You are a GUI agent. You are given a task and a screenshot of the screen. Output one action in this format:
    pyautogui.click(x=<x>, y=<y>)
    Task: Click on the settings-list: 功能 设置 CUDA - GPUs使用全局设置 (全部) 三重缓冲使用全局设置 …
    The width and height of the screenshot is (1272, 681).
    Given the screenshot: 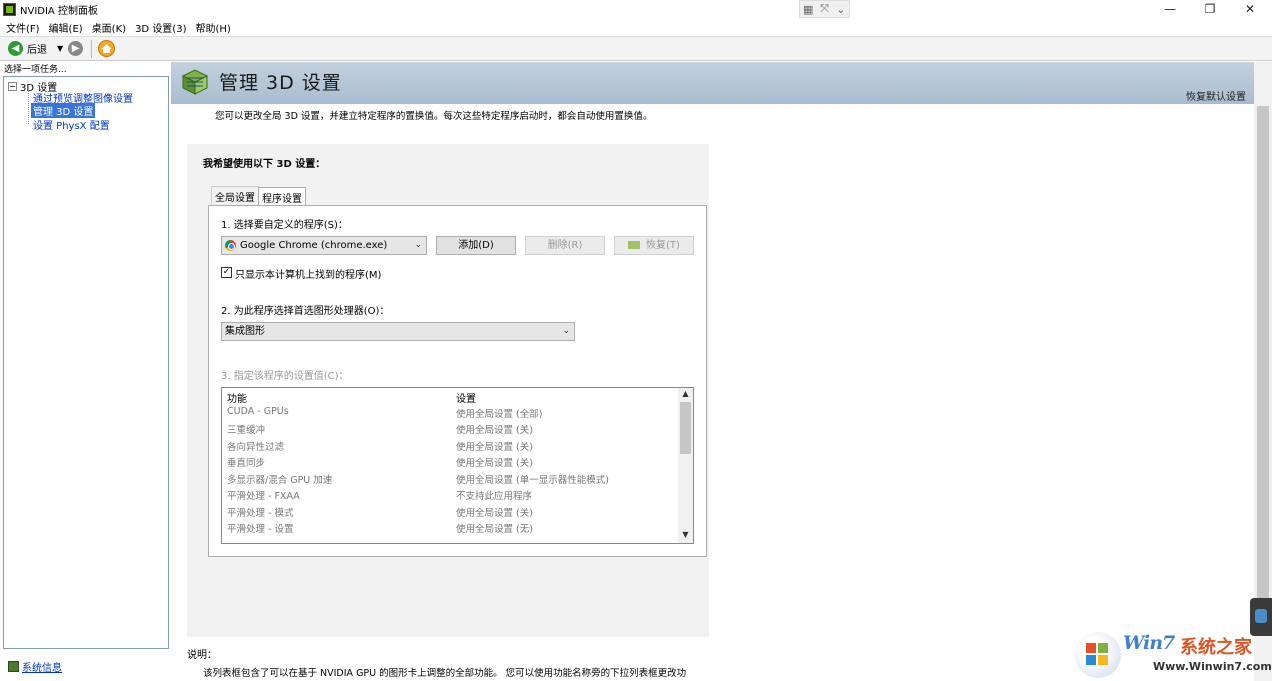 What is the action you would take?
    pyautogui.click(x=457, y=465)
    